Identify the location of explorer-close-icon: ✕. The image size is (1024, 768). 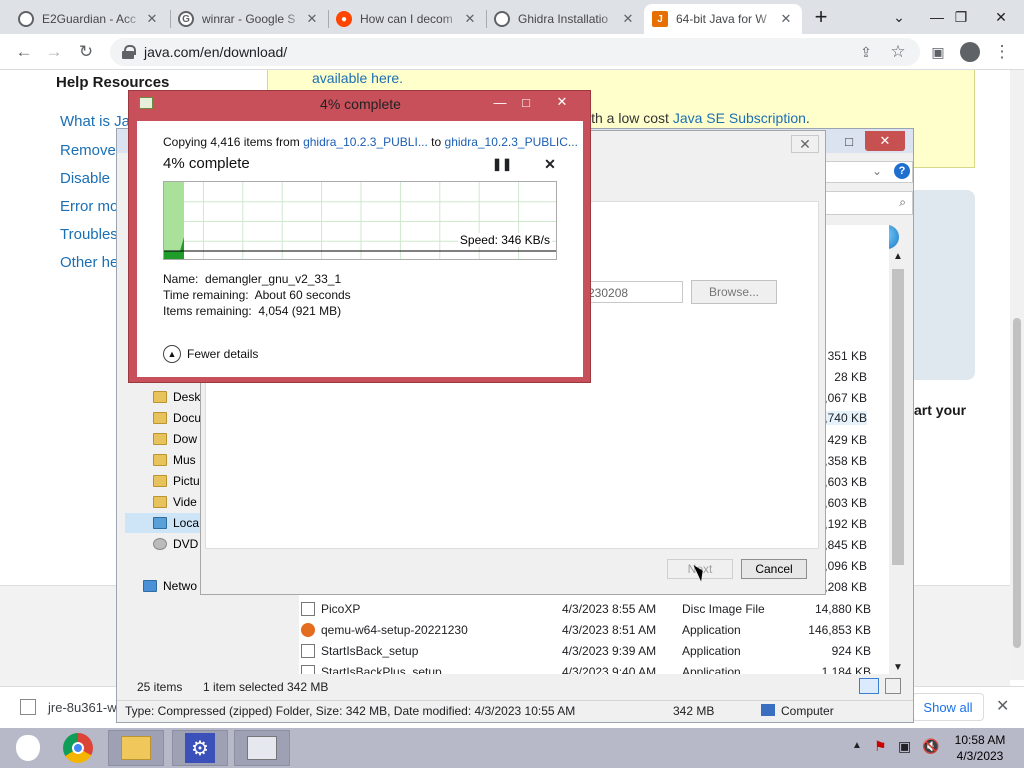
(885, 141).